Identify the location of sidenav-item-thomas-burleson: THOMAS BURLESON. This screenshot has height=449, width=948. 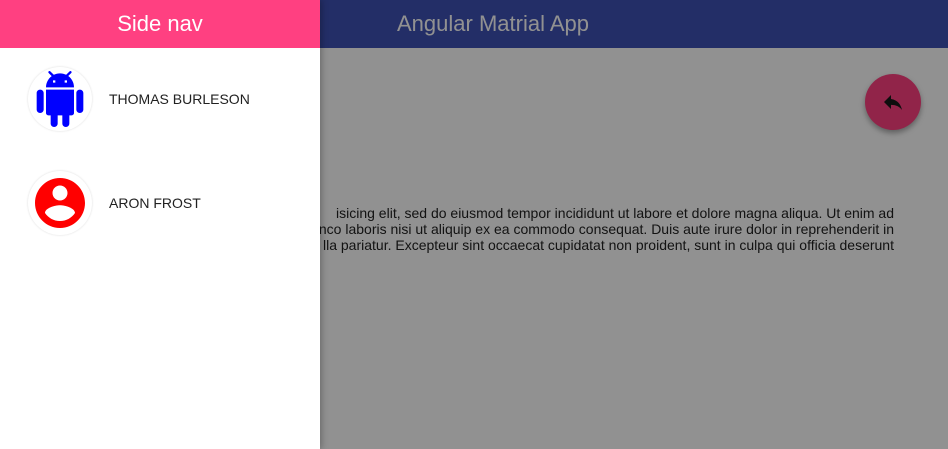
(160, 99).